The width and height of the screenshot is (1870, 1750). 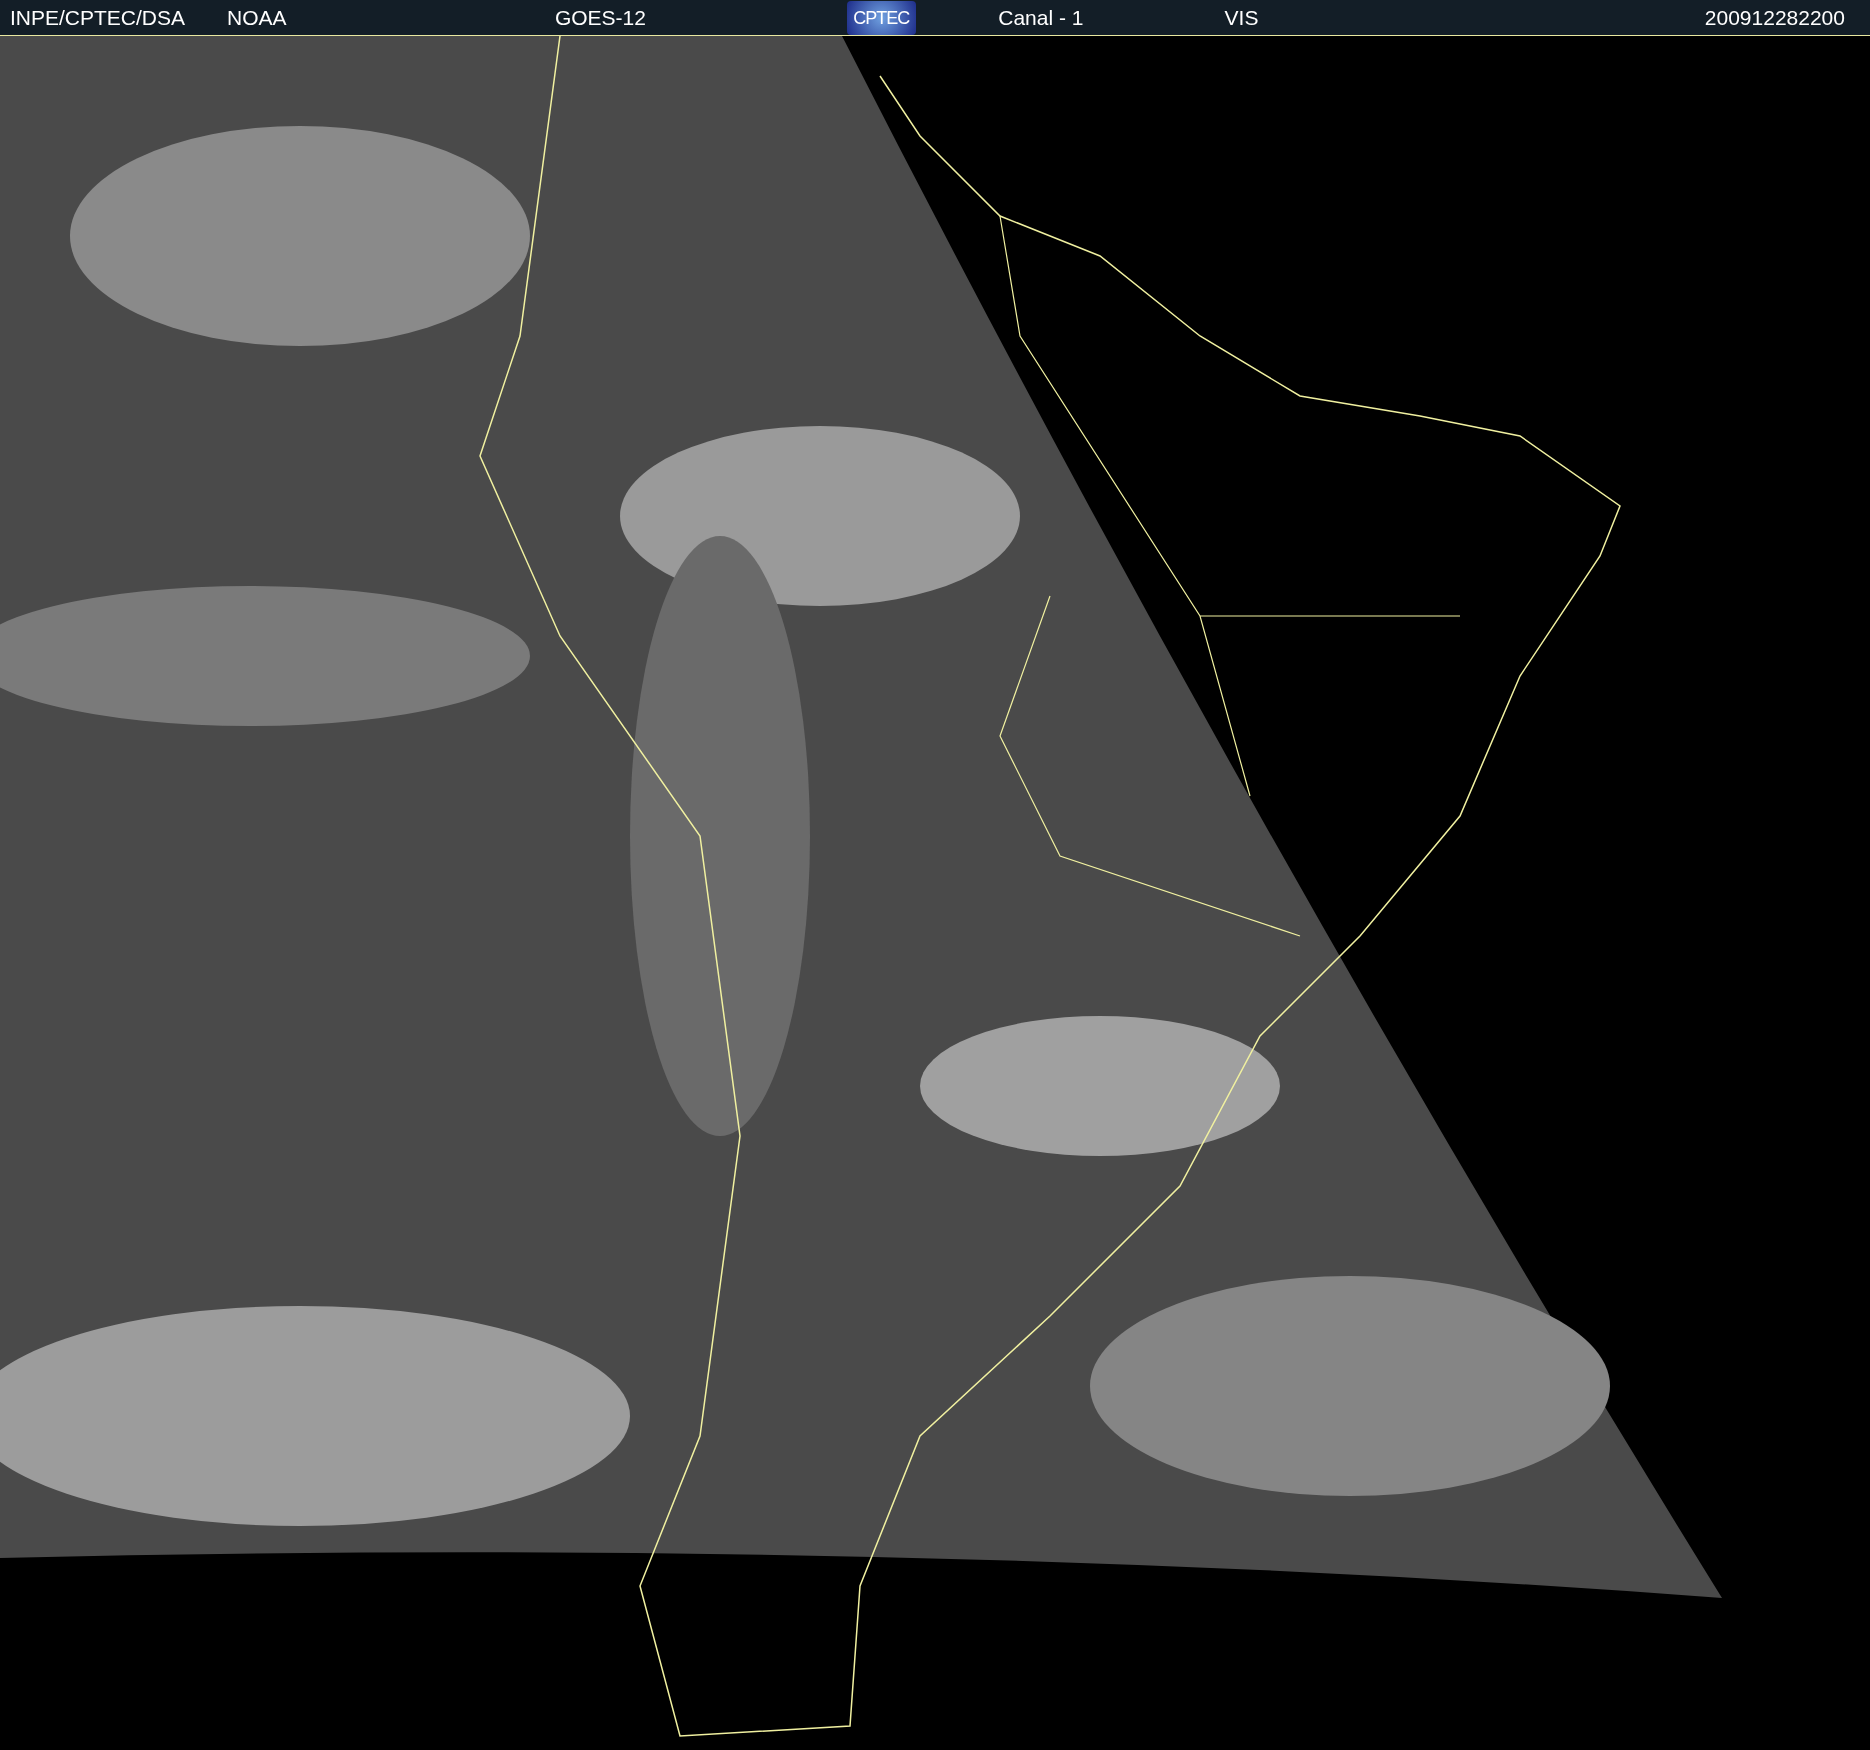 What do you see at coordinates (257, 17) in the screenshot?
I see `header-label: NOAA` at bounding box center [257, 17].